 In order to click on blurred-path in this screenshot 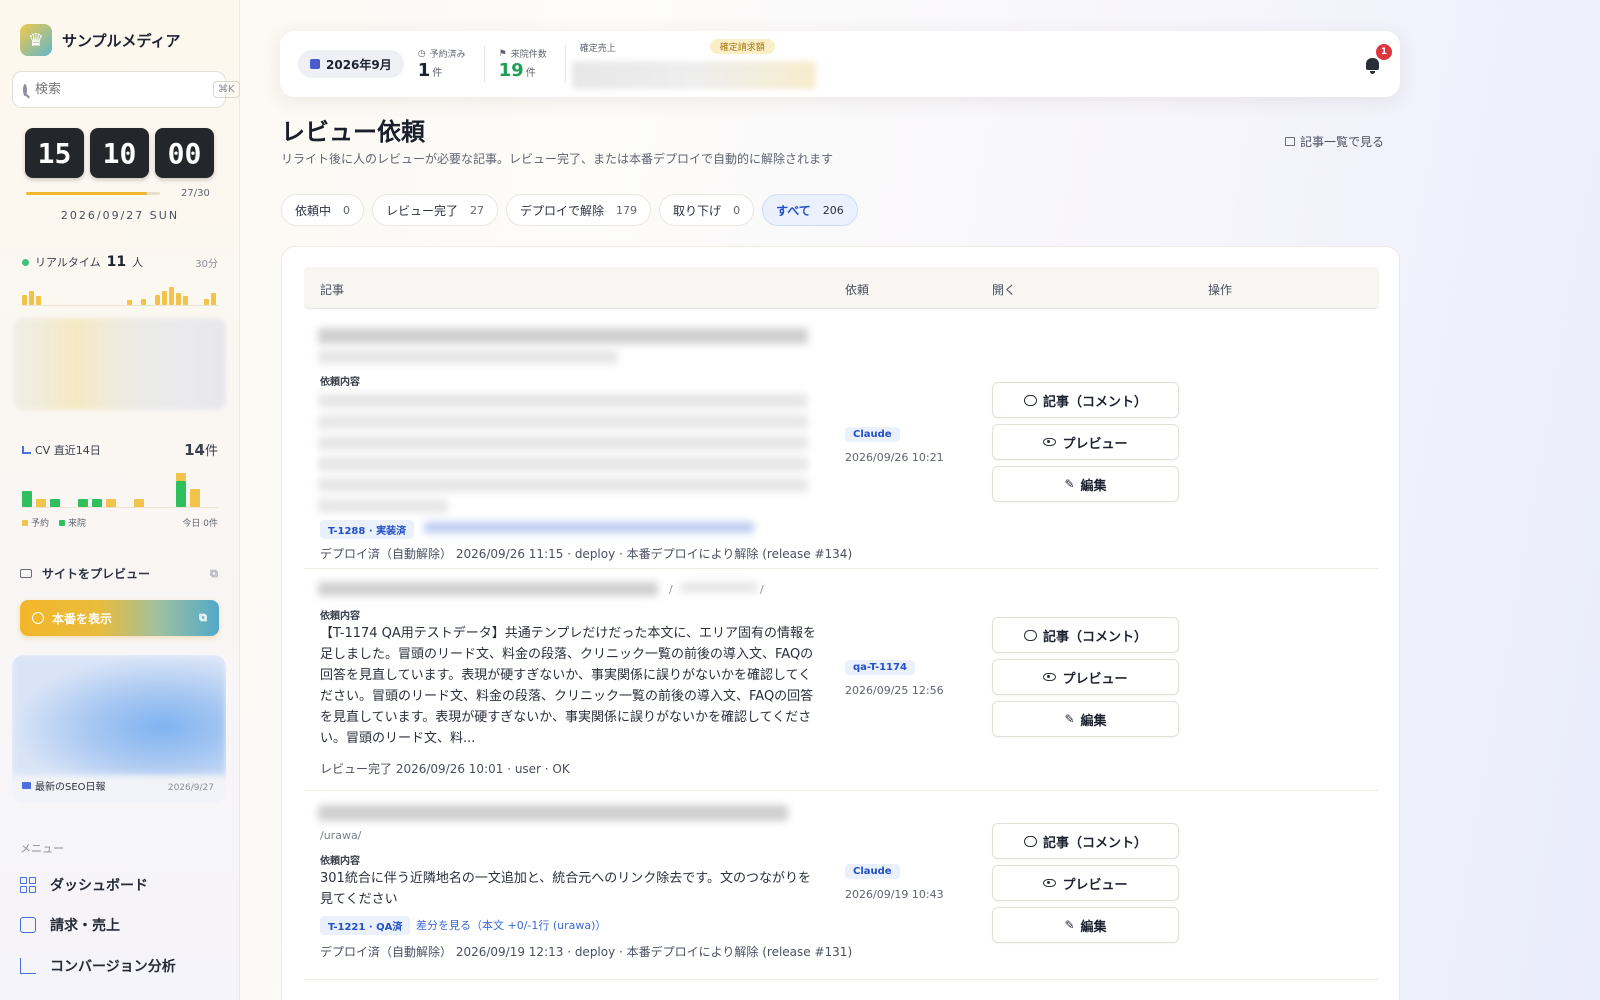, I will do `click(719, 587)`.